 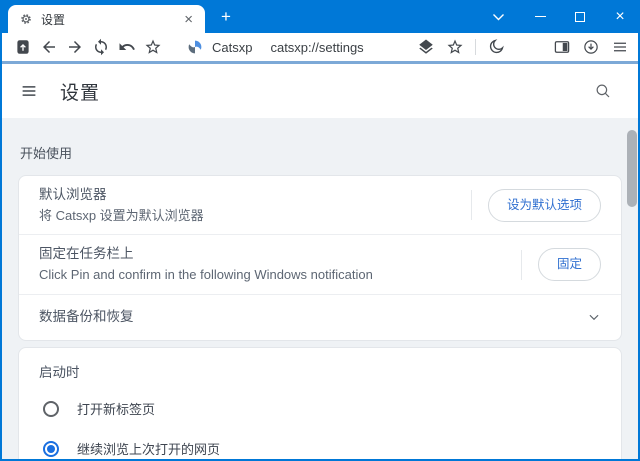 I want to click on layers-icon, so click(x=426, y=46).